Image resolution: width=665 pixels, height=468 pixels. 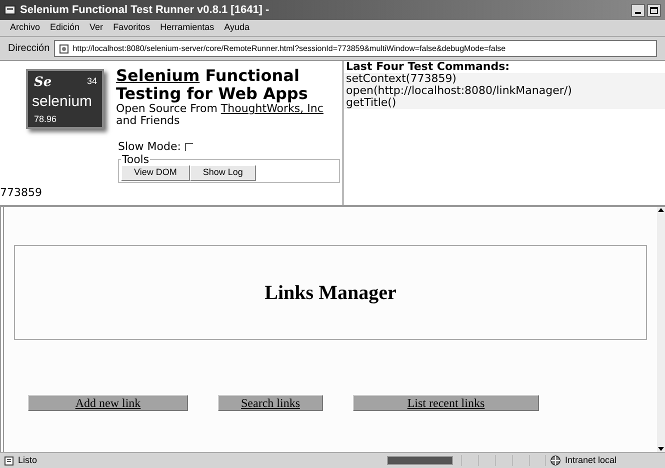 What do you see at coordinates (270, 403) in the screenshot?
I see `nav-link: Search links` at bounding box center [270, 403].